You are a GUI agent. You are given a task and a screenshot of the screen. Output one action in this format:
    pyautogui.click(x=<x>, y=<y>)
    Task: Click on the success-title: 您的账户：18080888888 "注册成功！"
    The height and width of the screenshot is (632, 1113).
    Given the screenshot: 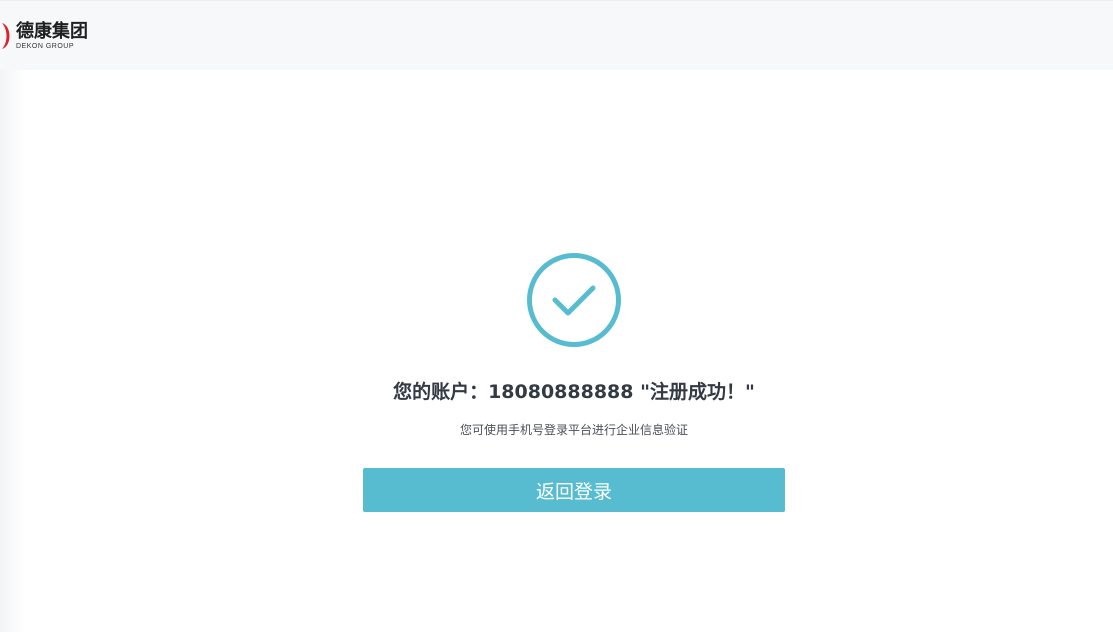 What is the action you would take?
    pyautogui.click(x=574, y=392)
    